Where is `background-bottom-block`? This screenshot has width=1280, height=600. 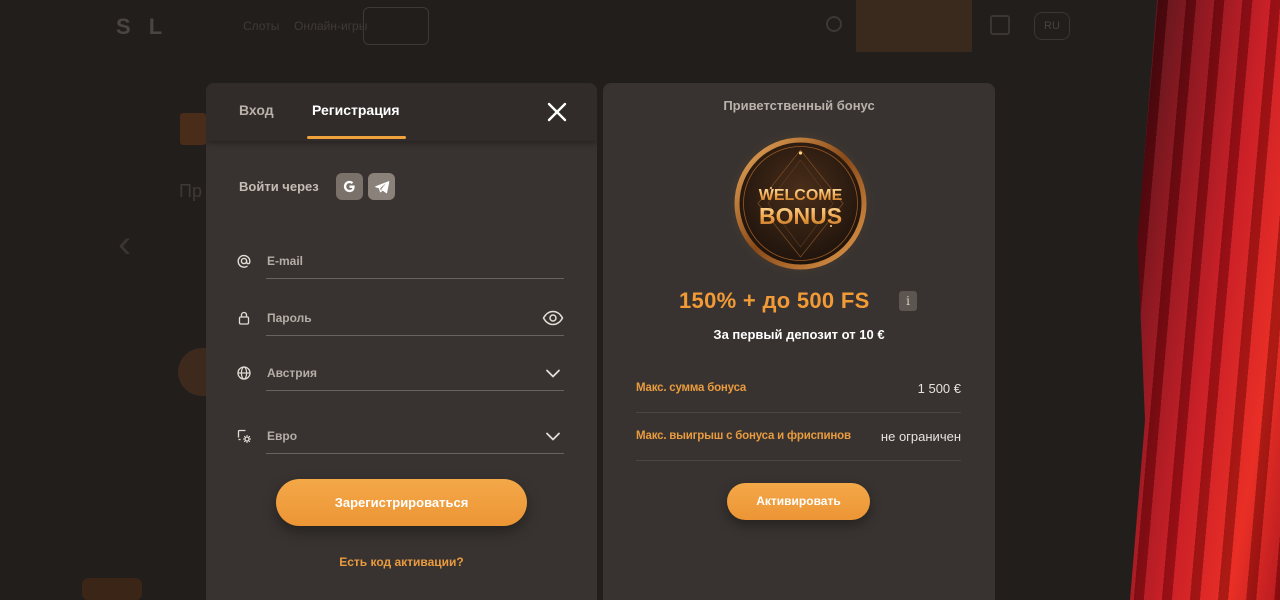 background-bottom-block is located at coordinates (112, 589).